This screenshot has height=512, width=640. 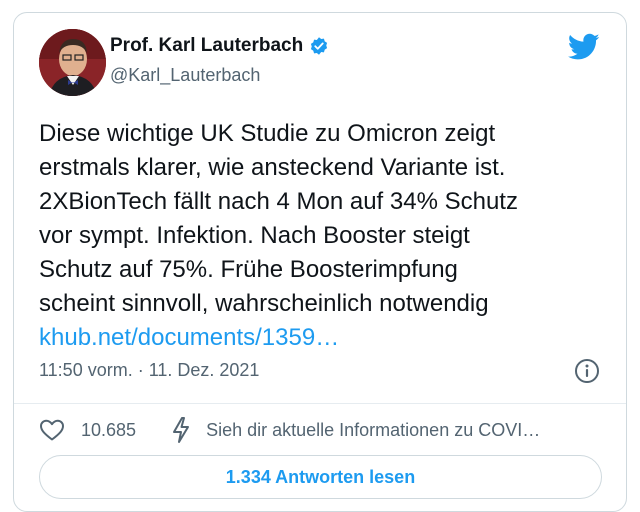 I want to click on verified-badge-icon, so click(x=319, y=46).